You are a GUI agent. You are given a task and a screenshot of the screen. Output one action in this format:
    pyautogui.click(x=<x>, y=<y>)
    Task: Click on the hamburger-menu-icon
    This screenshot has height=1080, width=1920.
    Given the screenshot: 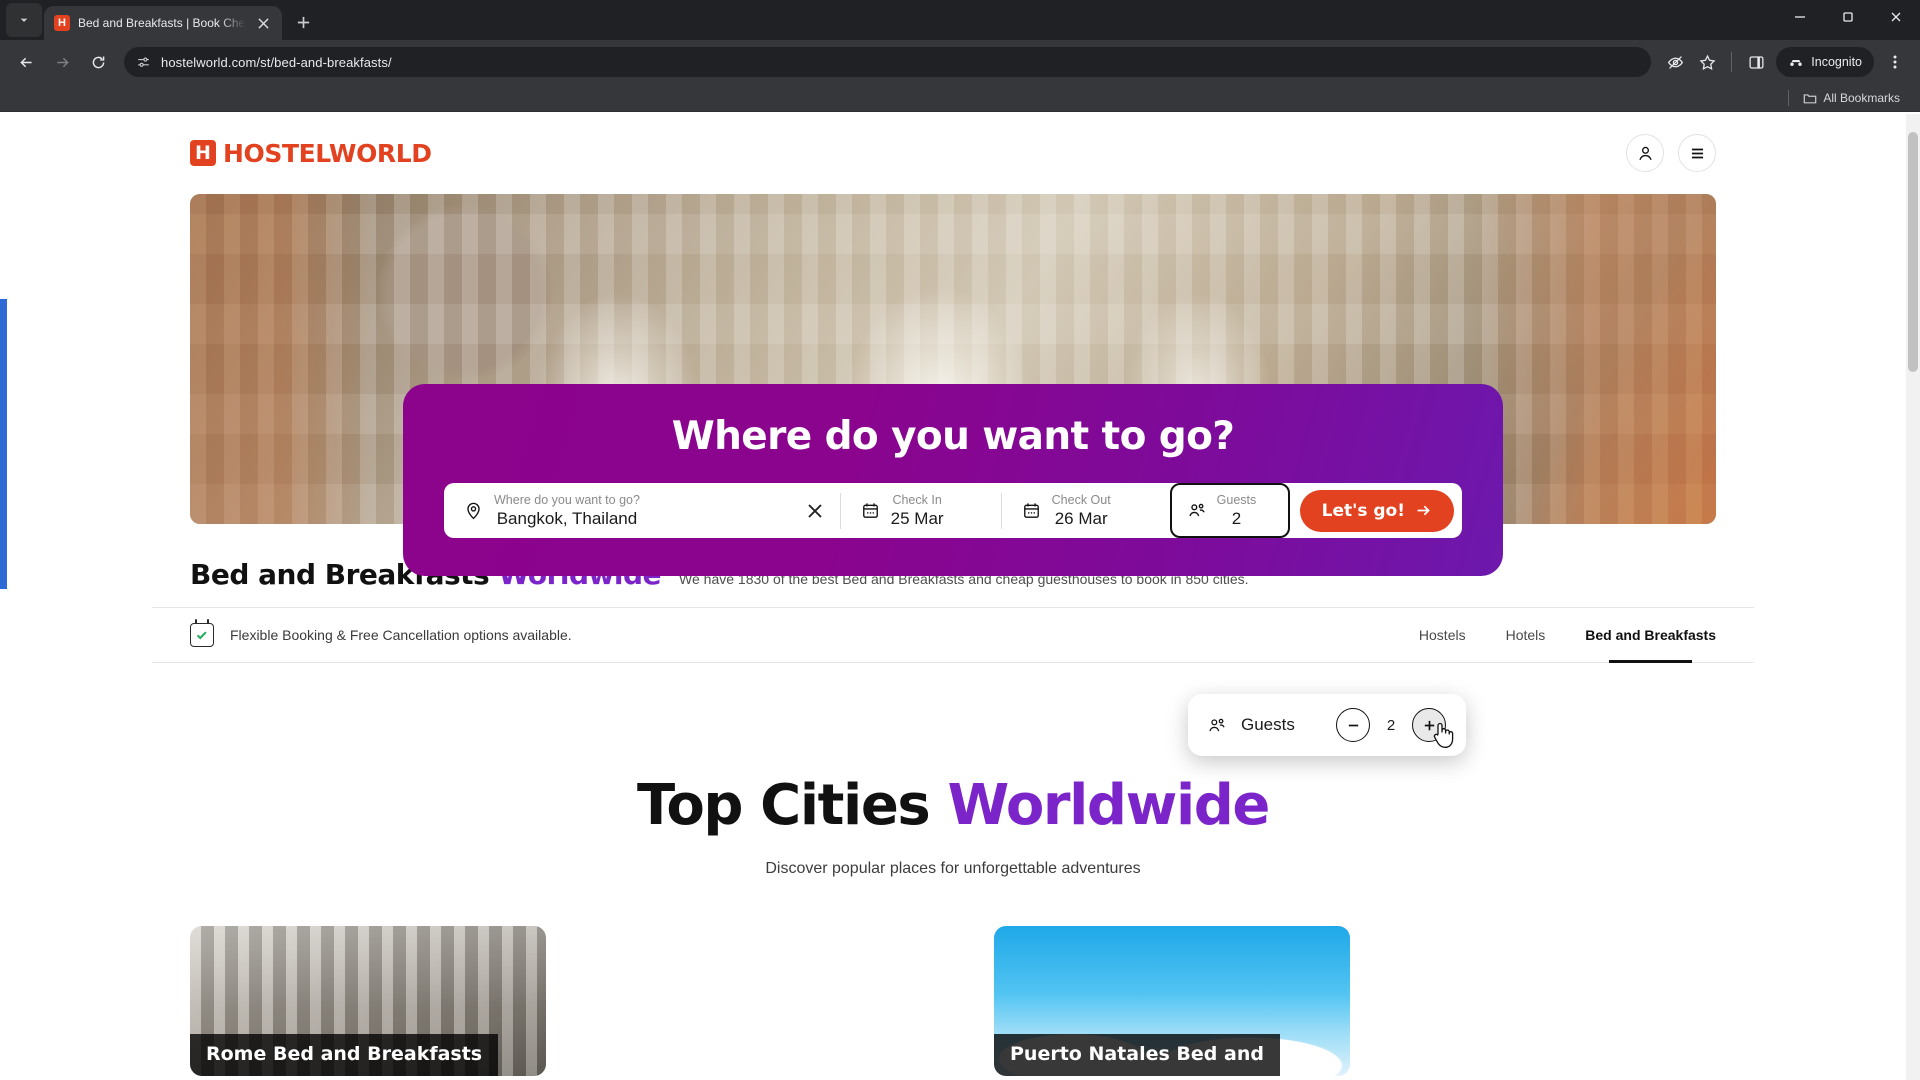 What is the action you would take?
    pyautogui.click(x=1697, y=153)
    